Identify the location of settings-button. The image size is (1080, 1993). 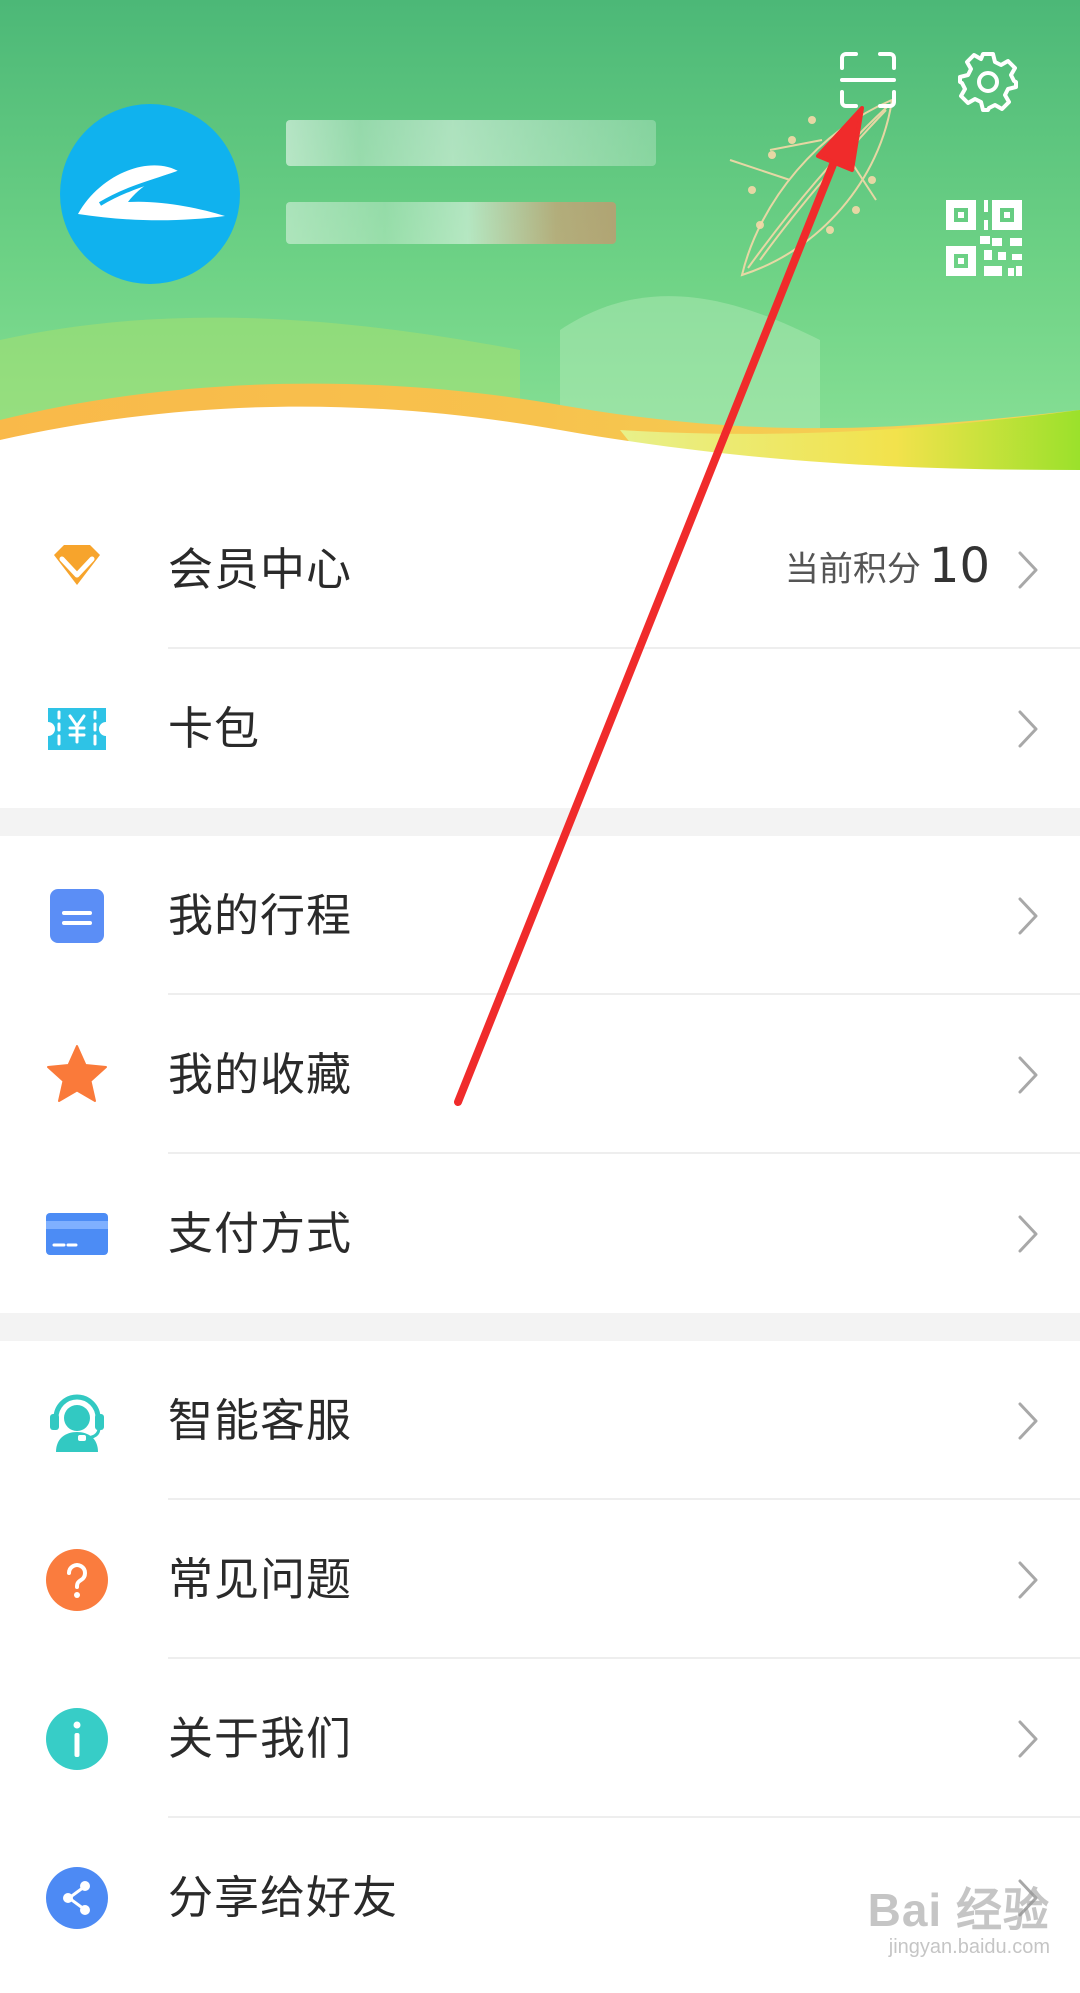
(988, 82).